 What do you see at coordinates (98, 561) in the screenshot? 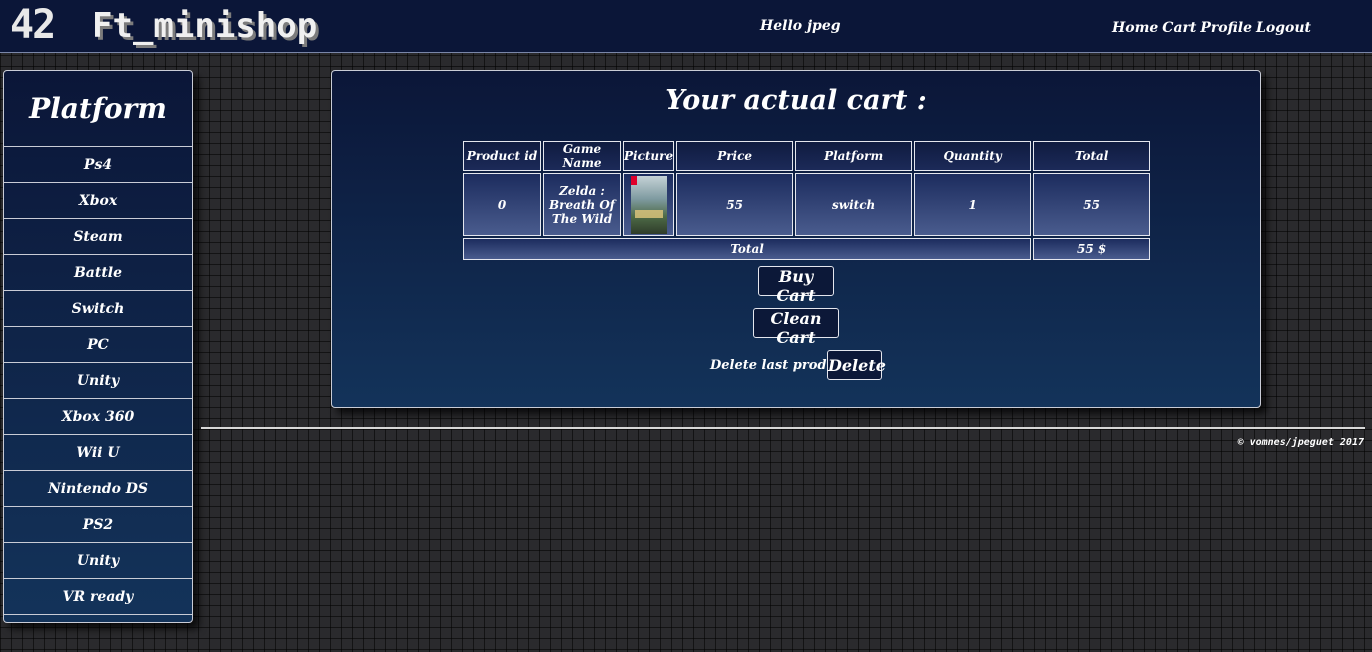
I see `sidebar-item-unity-2: Unity` at bounding box center [98, 561].